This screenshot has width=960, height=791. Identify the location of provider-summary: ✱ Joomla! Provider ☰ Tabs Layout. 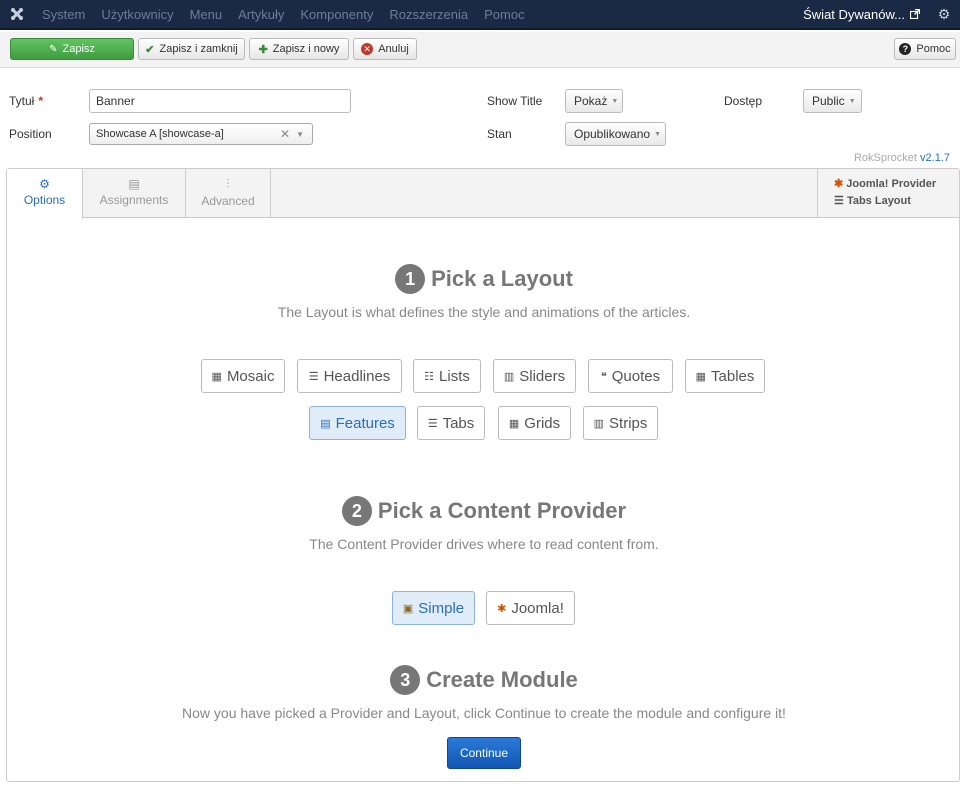
(888, 193).